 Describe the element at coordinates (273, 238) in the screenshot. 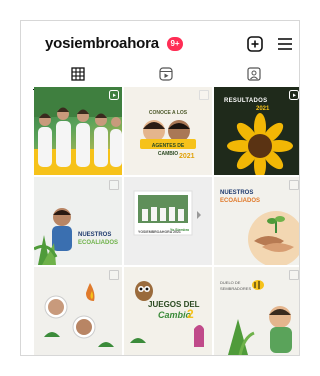

I see `hands-with-plant-image` at that location.